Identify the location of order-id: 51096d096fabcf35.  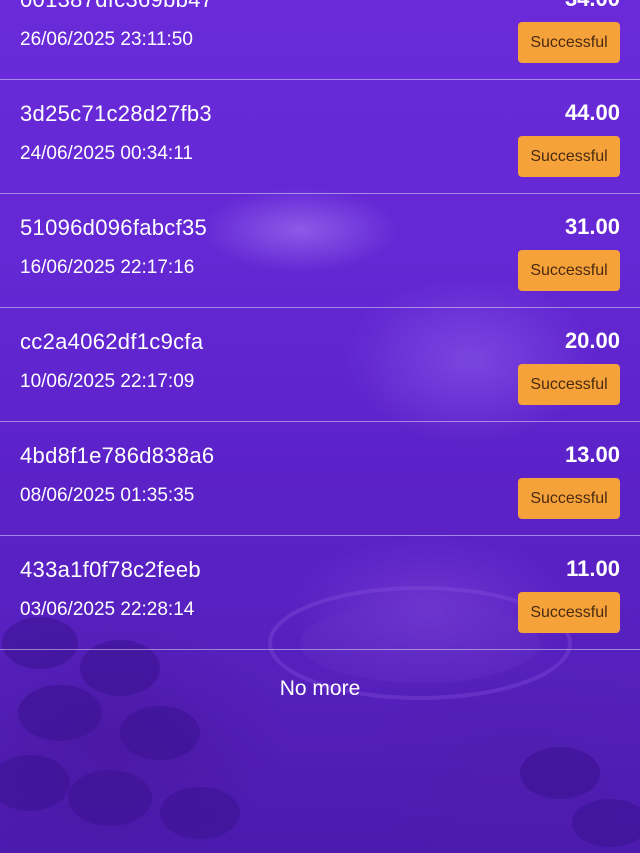
(114, 227).